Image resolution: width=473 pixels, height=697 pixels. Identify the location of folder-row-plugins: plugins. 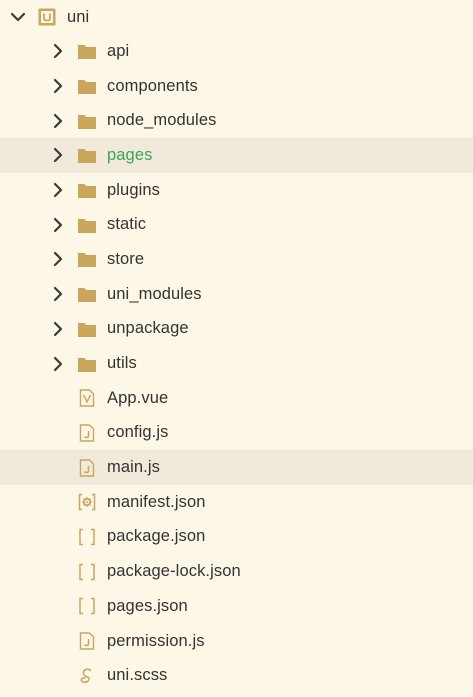
(236, 190).